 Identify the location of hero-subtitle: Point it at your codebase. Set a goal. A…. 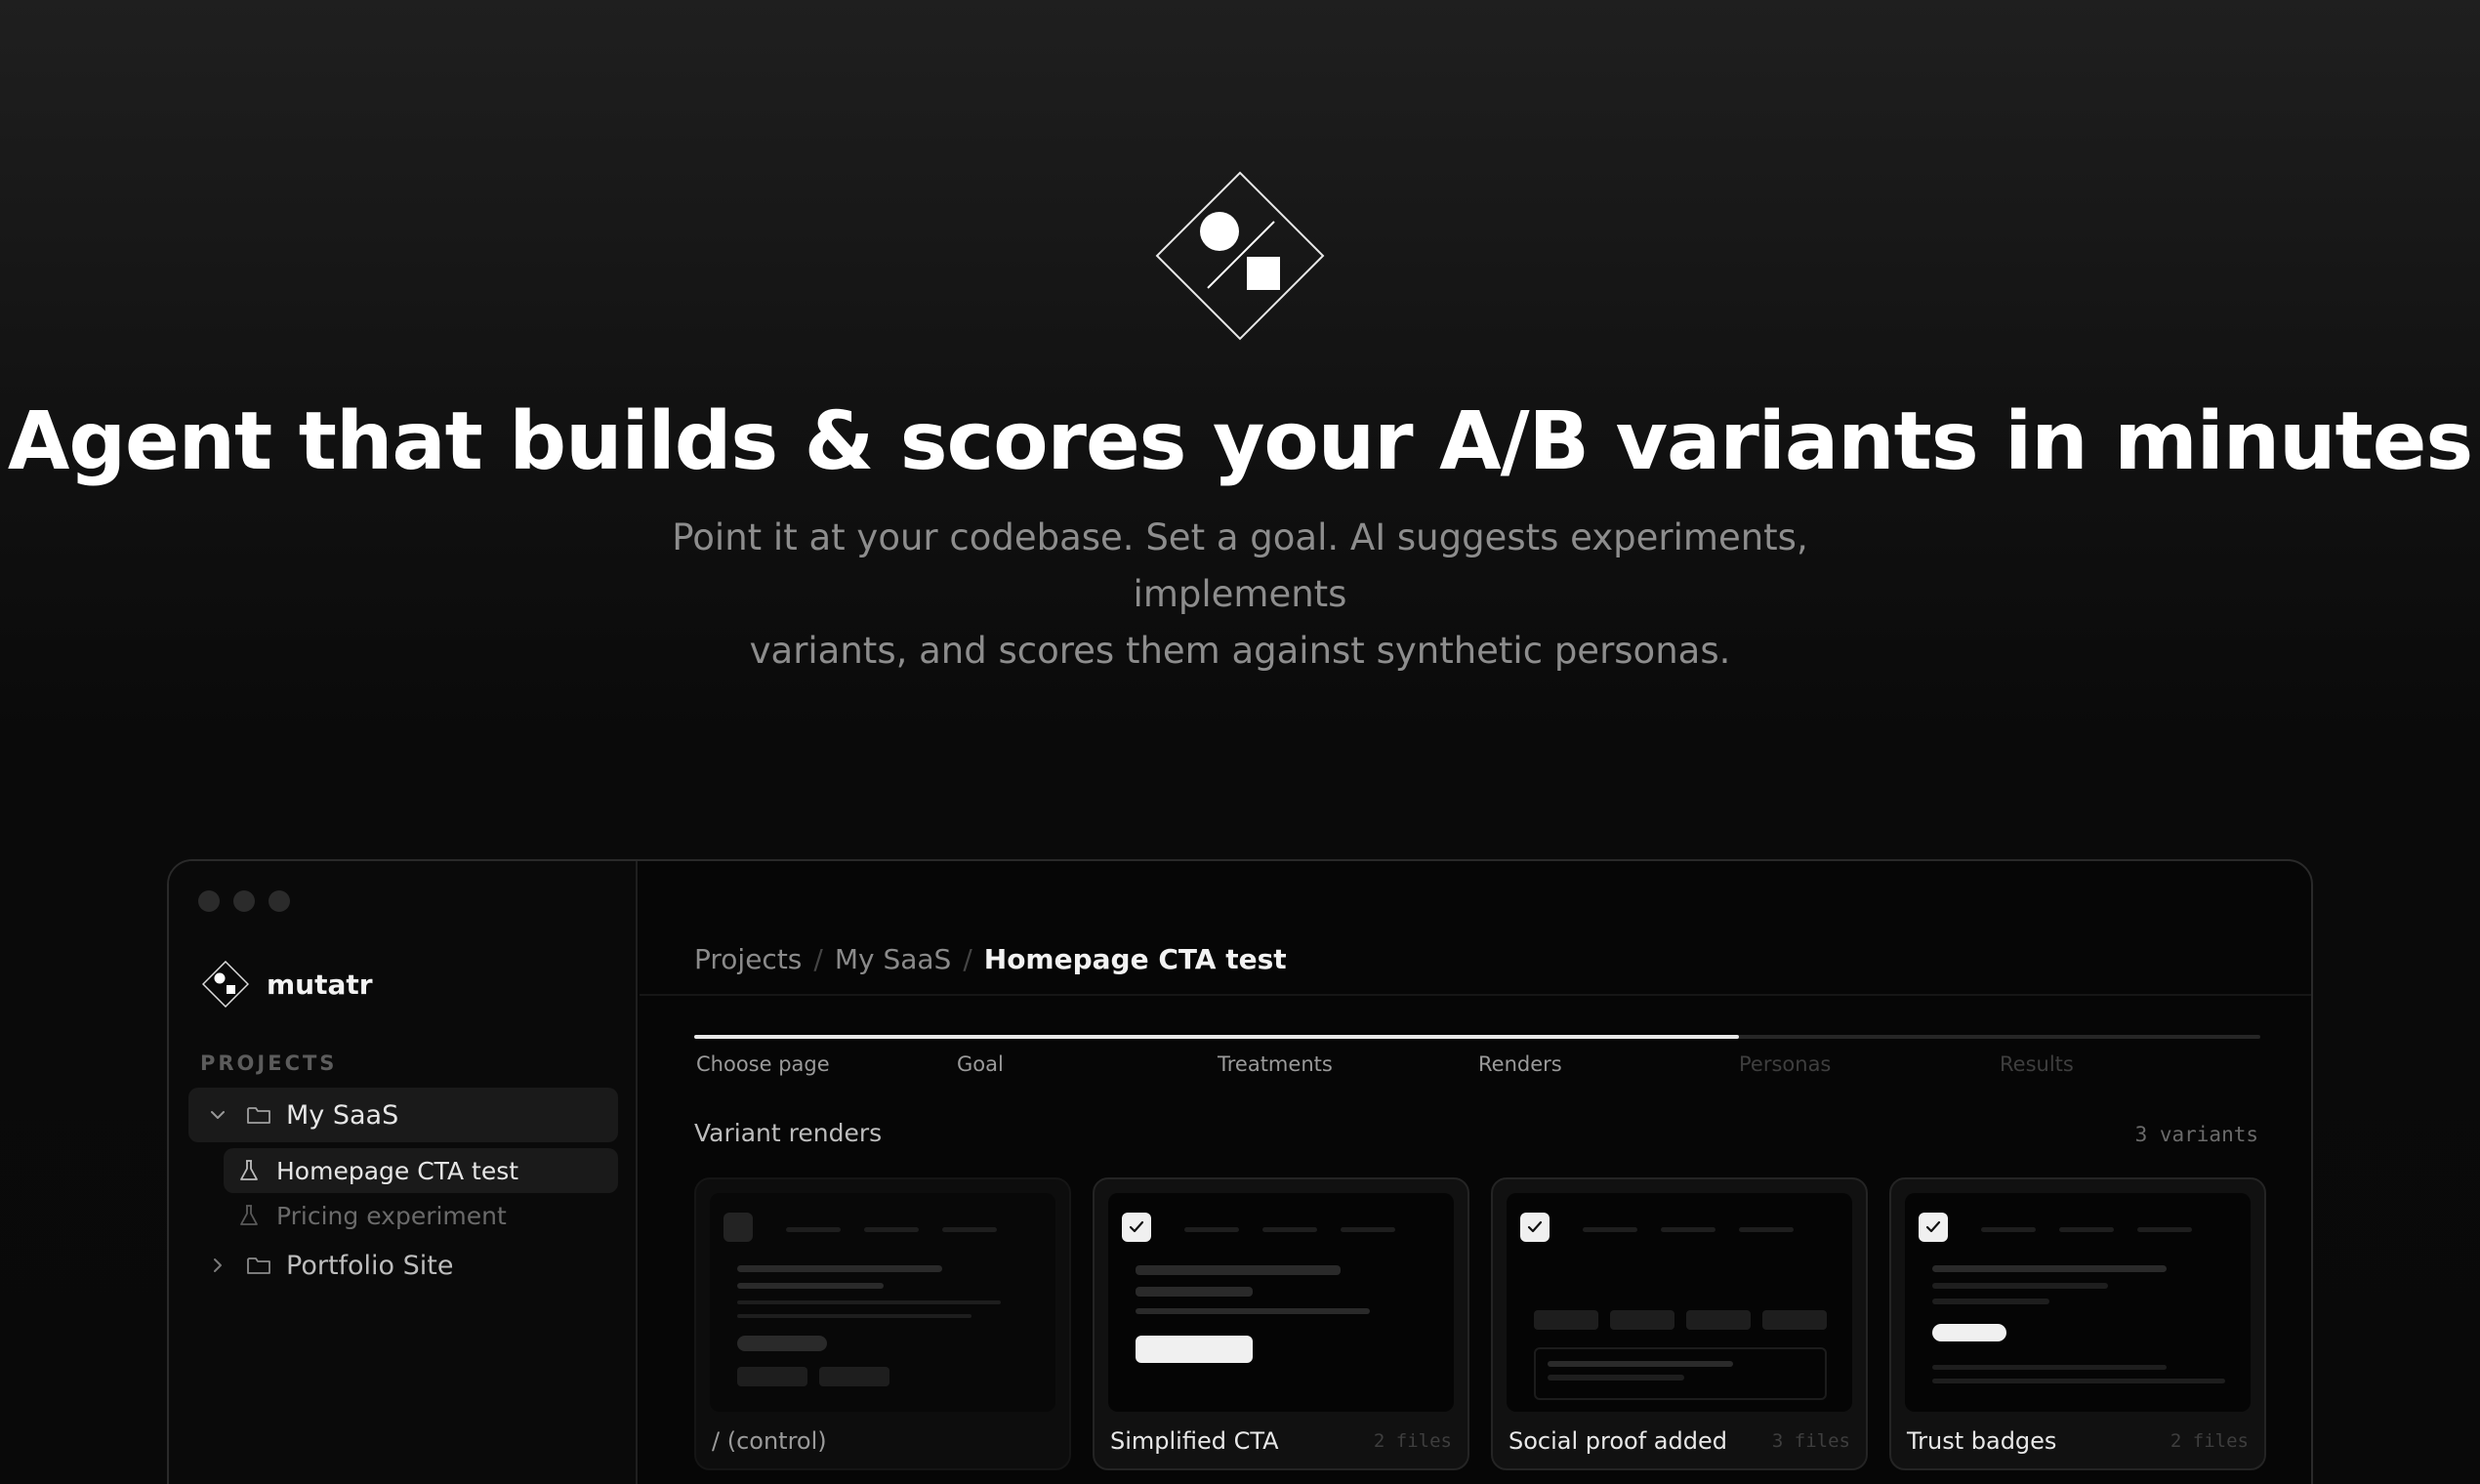
(1240, 595).